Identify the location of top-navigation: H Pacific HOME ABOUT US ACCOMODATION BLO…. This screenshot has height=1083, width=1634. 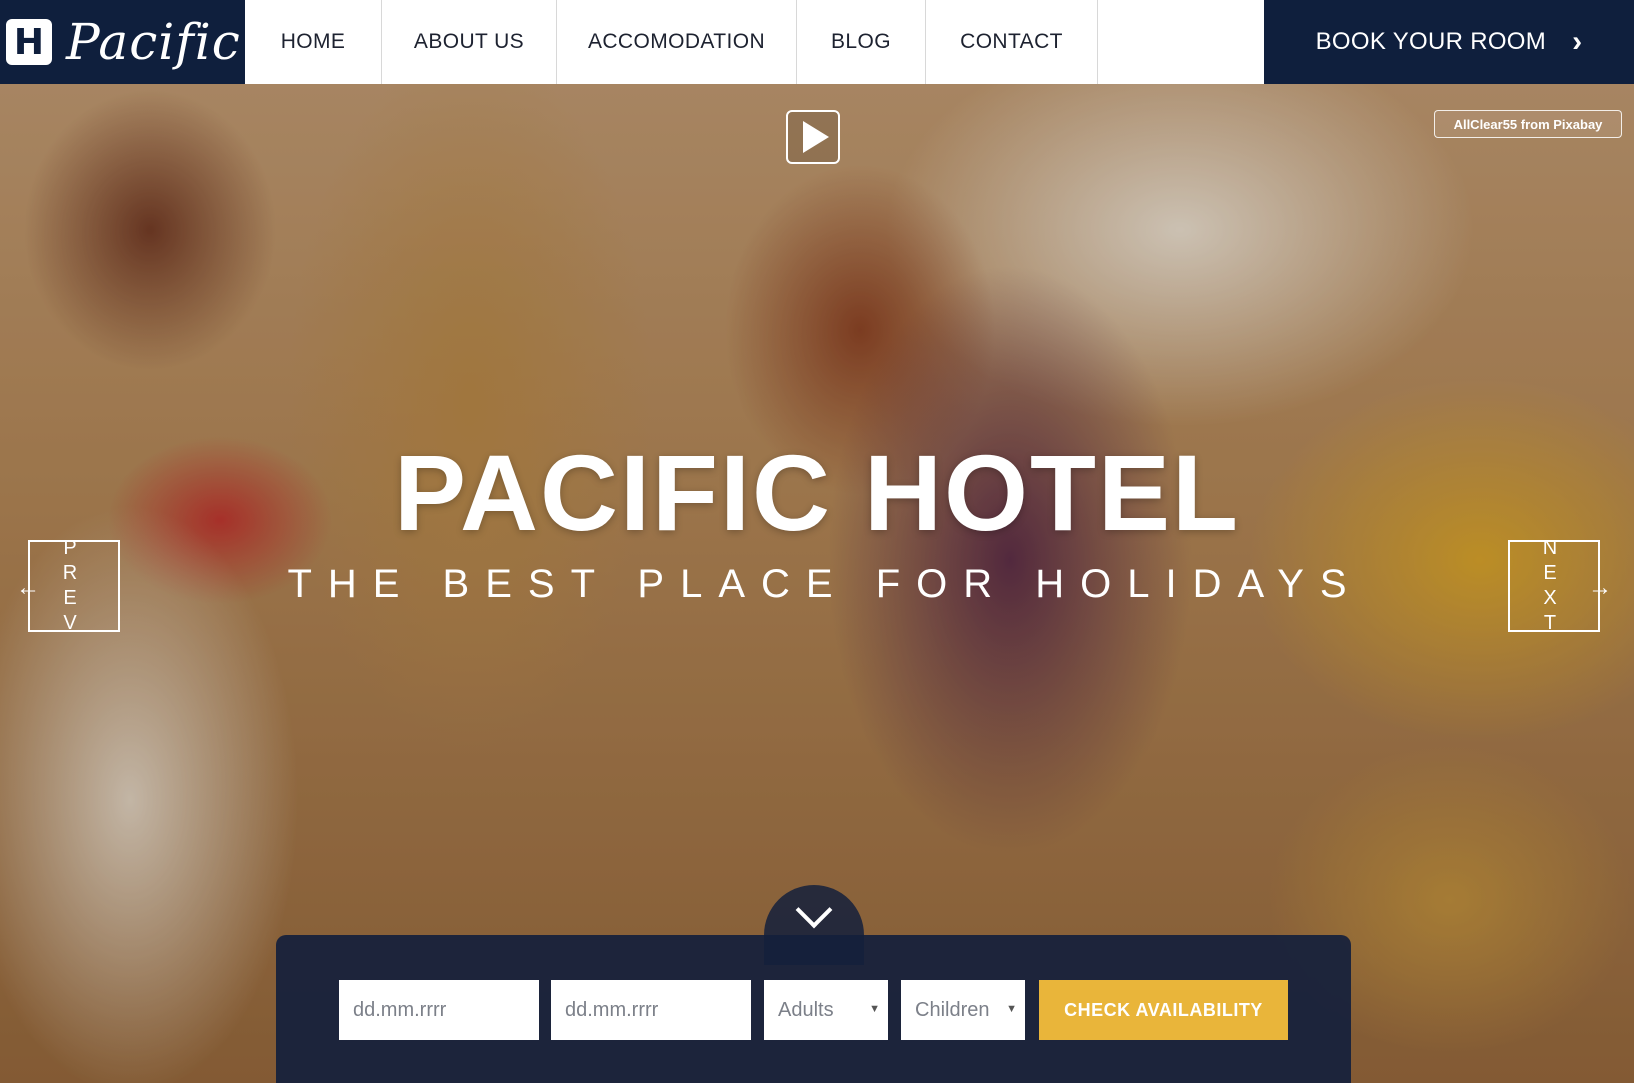
(817, 42).